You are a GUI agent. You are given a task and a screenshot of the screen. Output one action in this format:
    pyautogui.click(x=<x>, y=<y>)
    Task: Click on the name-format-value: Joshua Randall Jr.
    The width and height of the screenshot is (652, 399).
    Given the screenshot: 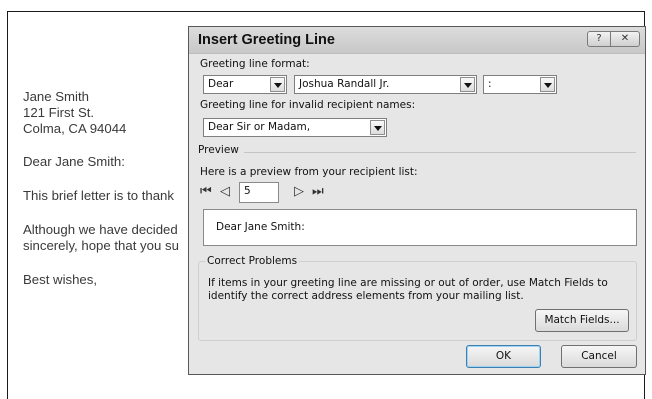 What is the action you would take?
    pyautogui.click(x=344, y=84)
    